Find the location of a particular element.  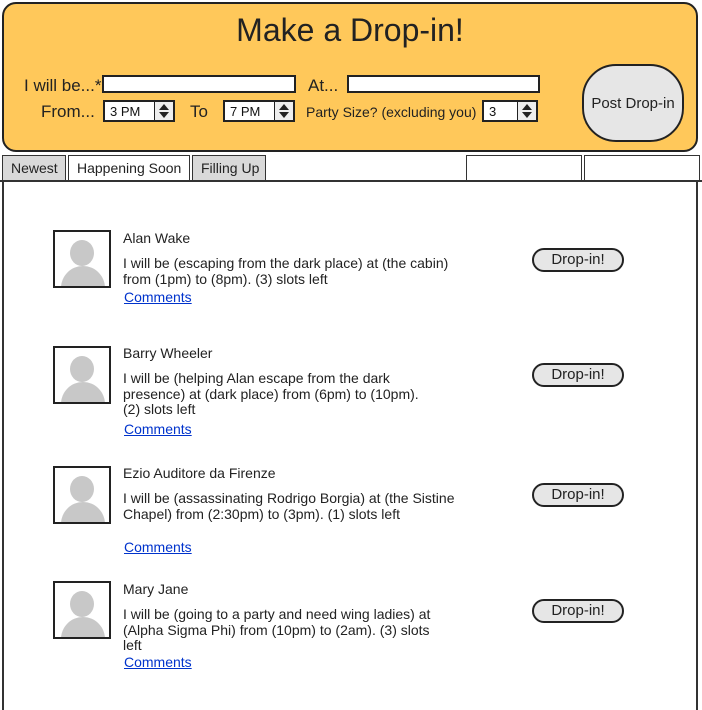

post-author: Mary Jane is located at coordinates (156, 589).